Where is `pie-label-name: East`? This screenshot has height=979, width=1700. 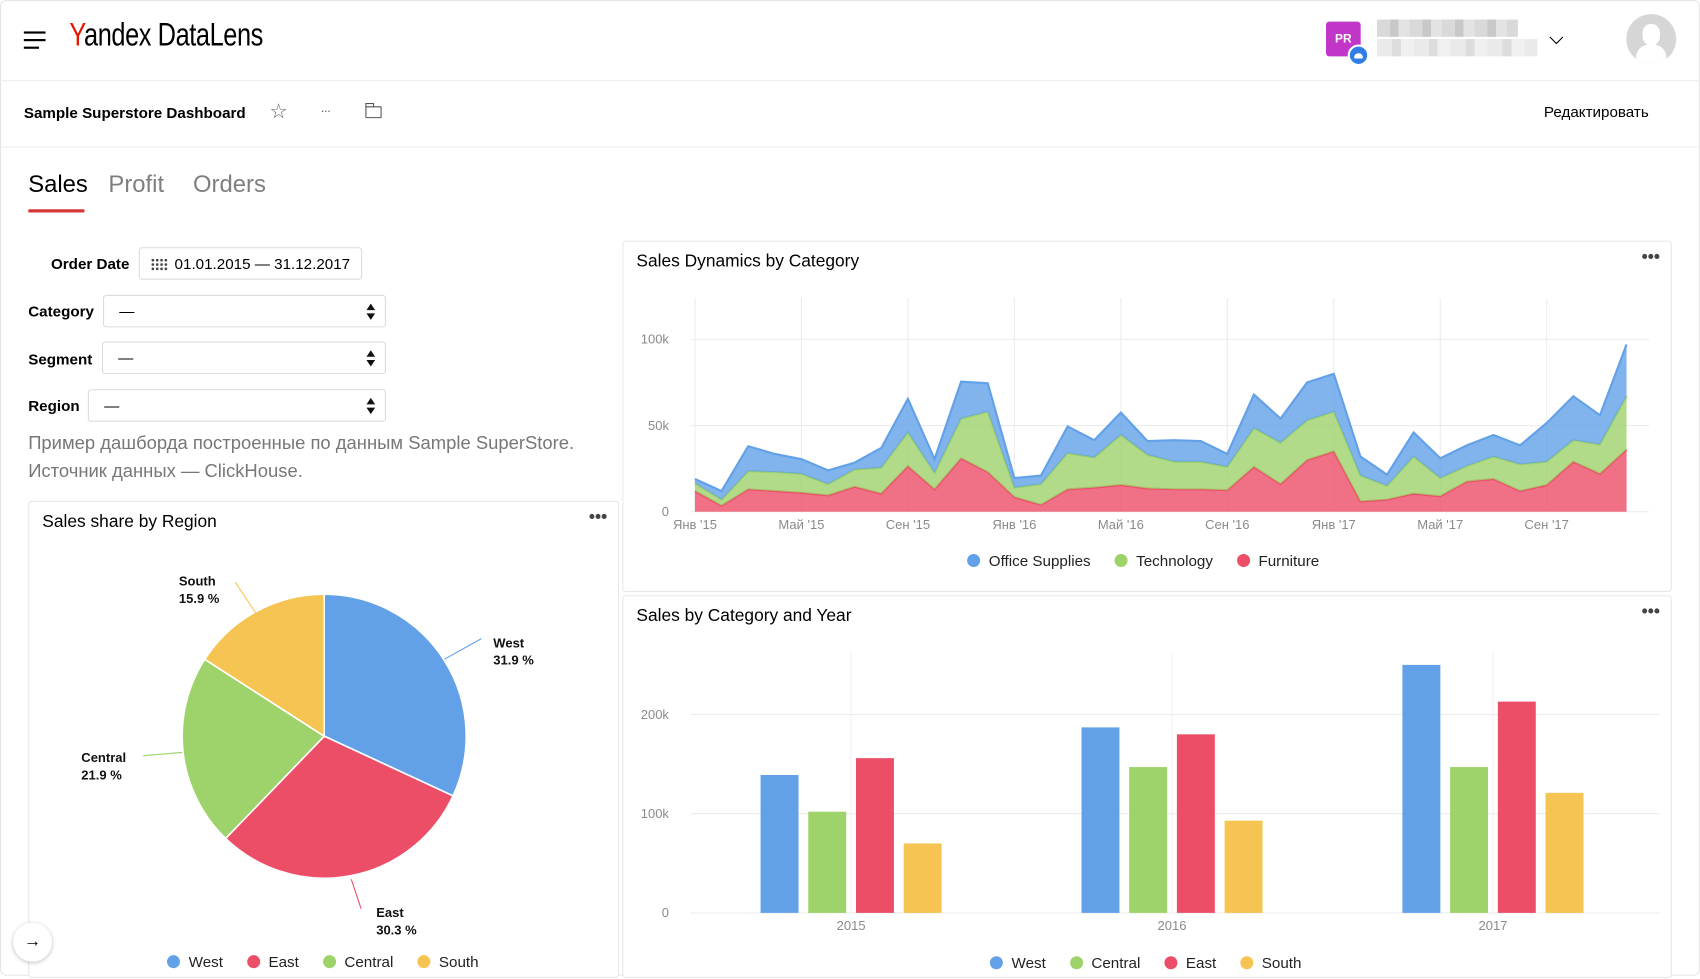 pie-label-name: East is located at coordinates (390, 912).